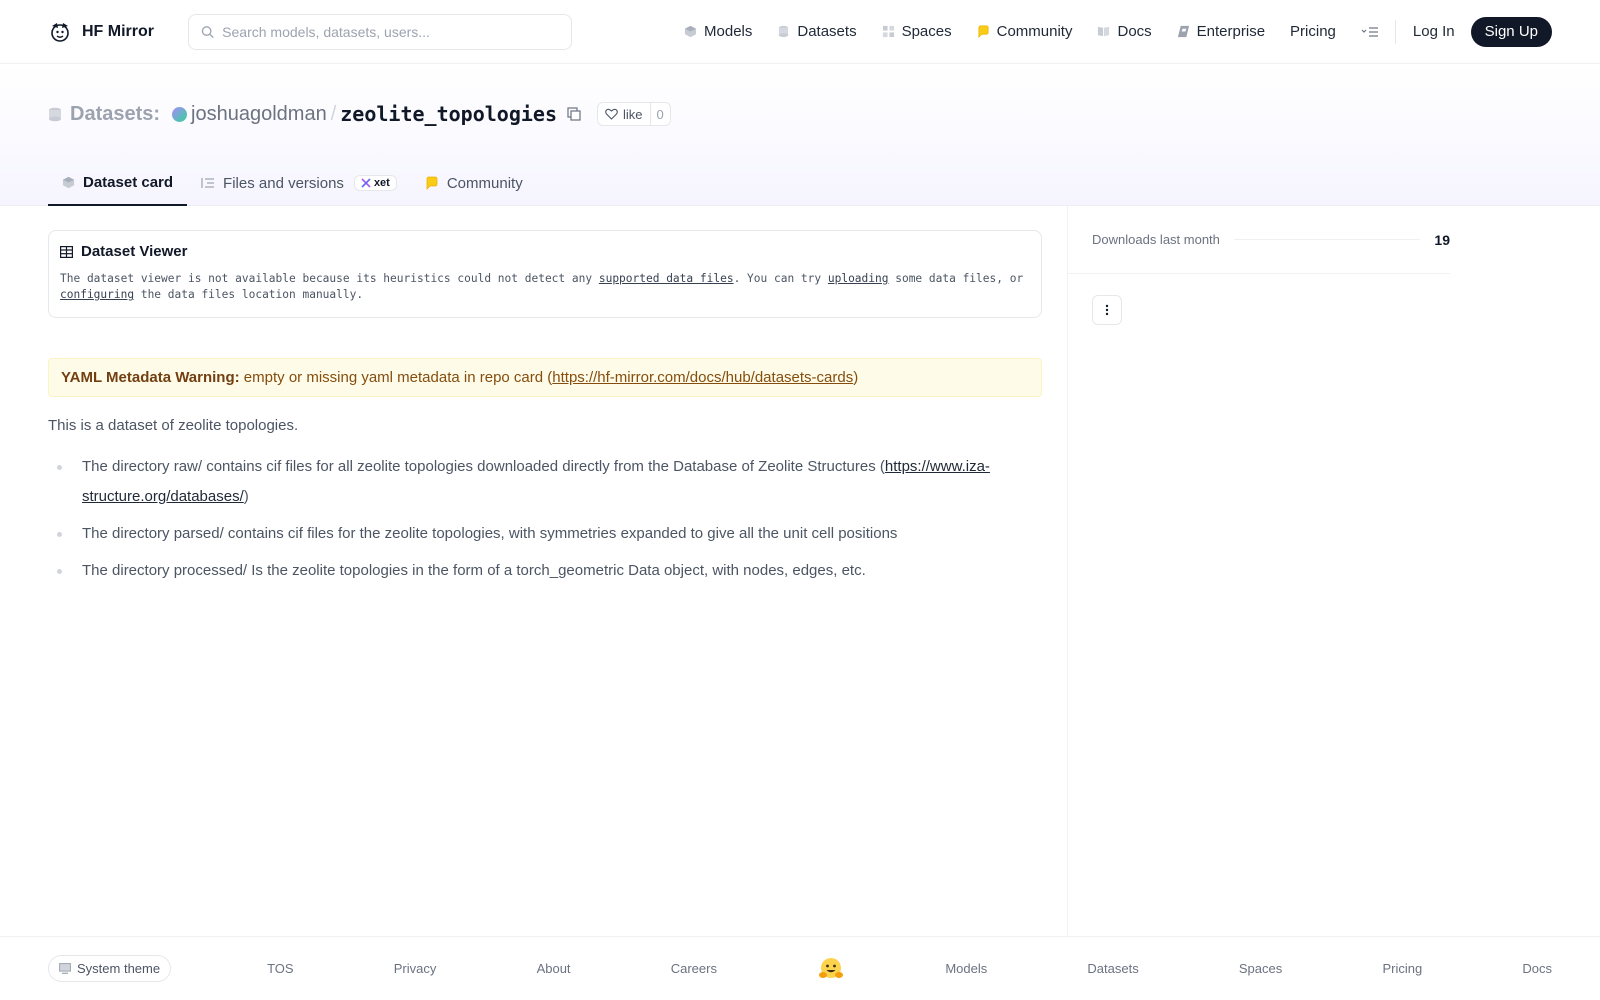 This screenshot has width=1600, height=1000. Describe the element at coordinates (150, 377) in the screenshot. I see `warning-title: YAML Metadata Warning:` at that location.